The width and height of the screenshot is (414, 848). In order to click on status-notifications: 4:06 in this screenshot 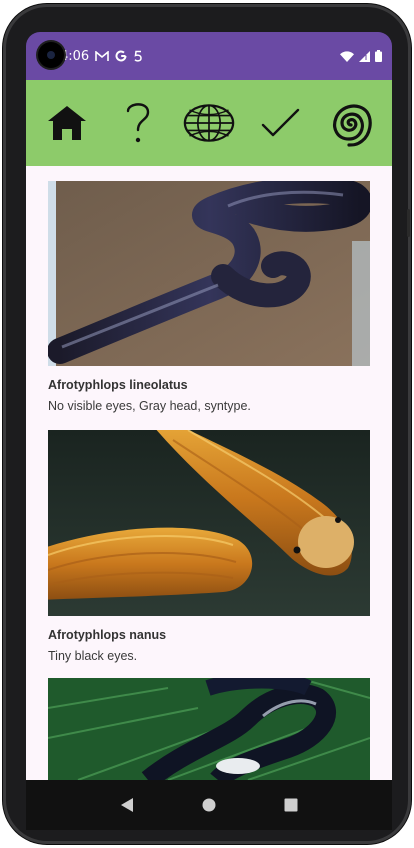, I will do `click(101, 56)`.